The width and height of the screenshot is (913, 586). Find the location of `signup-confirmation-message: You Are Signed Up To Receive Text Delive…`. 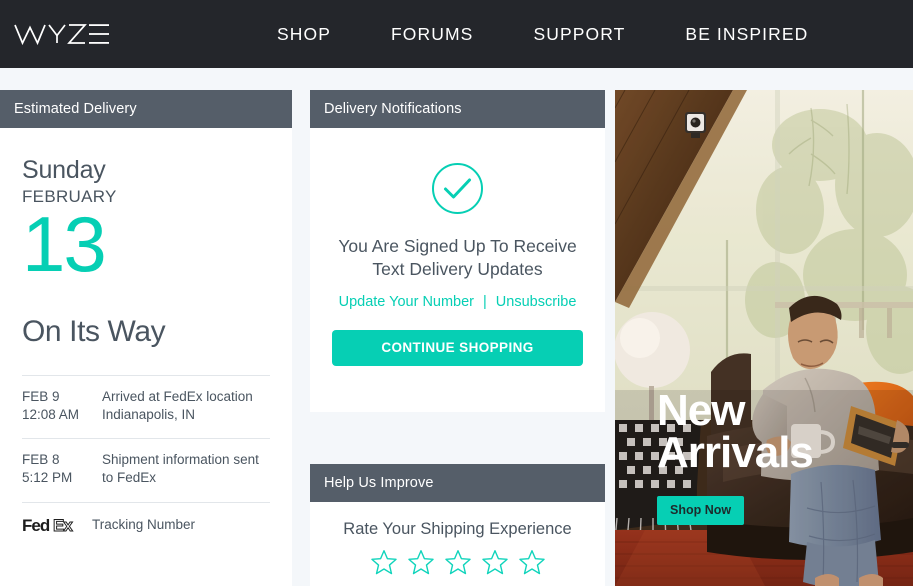

signup-confirmation-message: You Are Signed Up To Receive Text Delive… is located at coordinates (457, 258).